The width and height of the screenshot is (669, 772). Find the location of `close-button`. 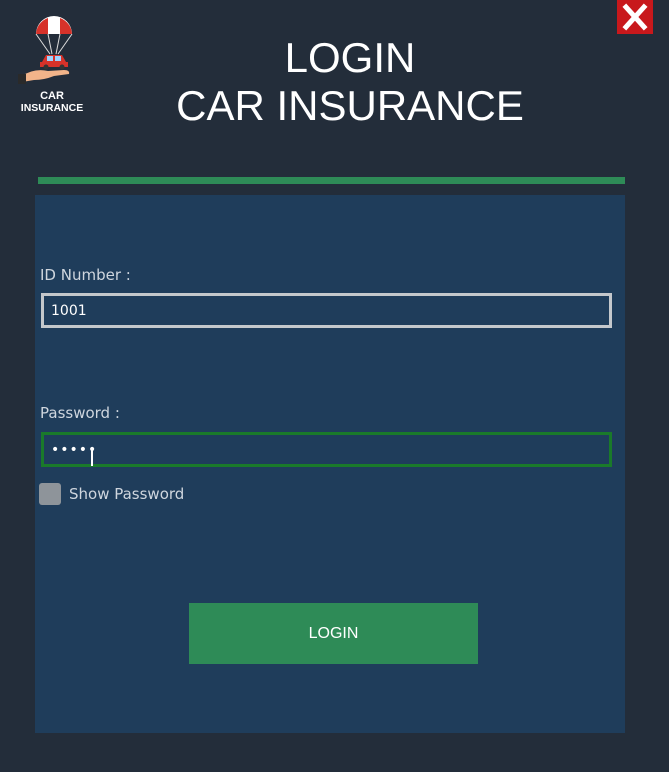

close-button is located at coordinates (635, 17).